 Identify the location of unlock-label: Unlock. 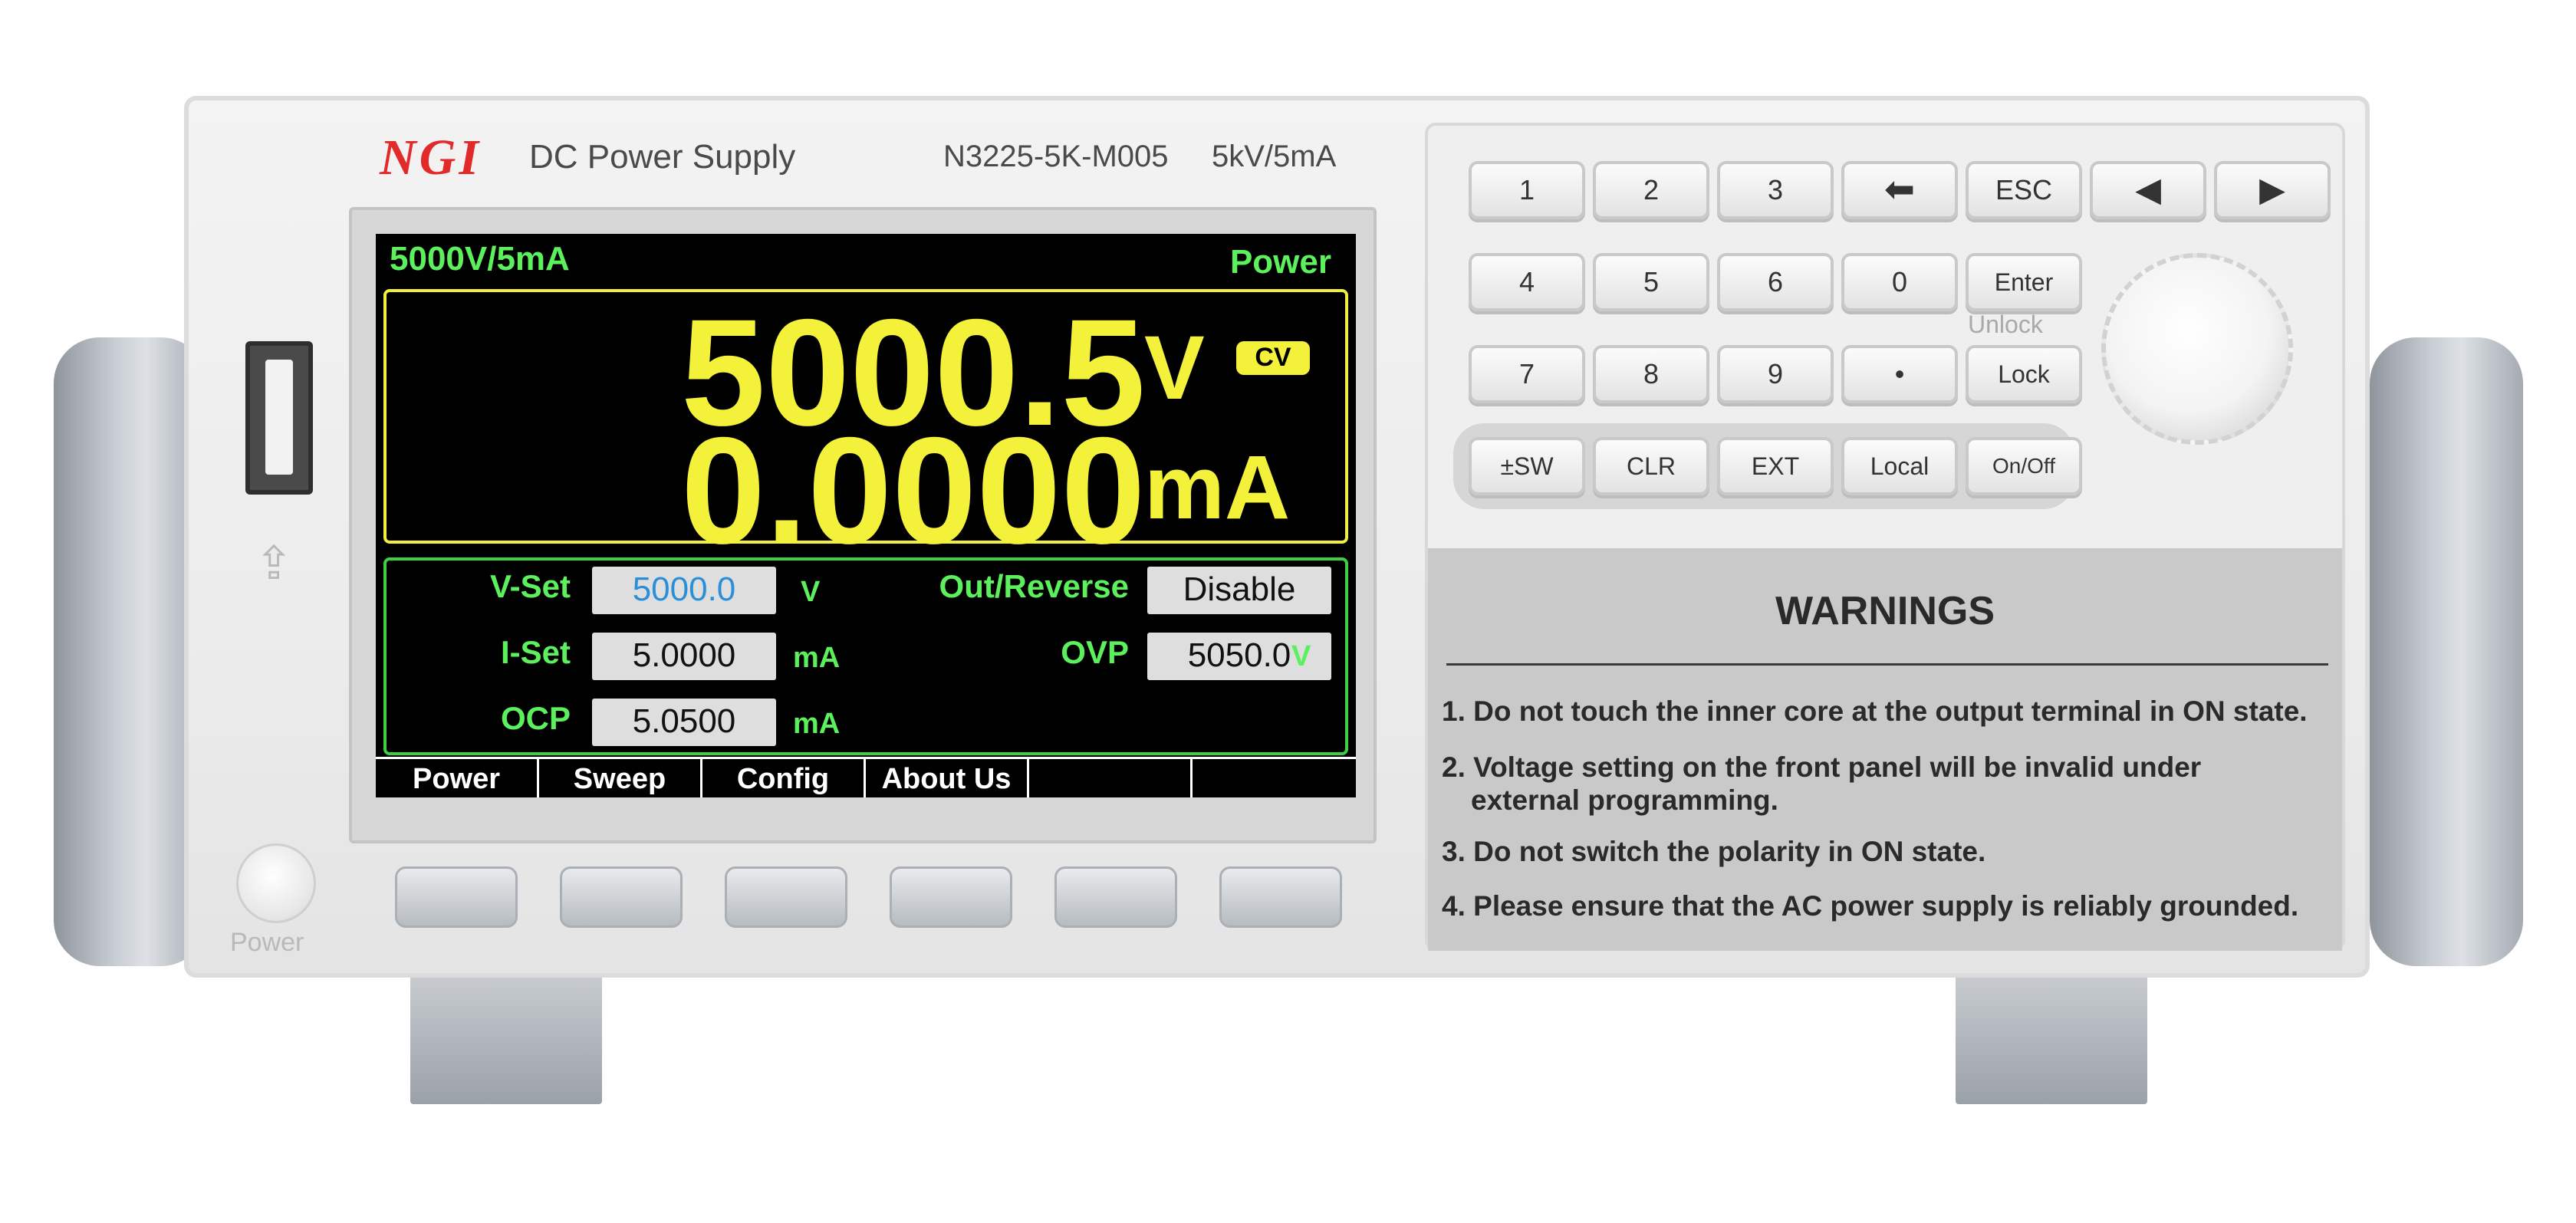
(2005, 324).